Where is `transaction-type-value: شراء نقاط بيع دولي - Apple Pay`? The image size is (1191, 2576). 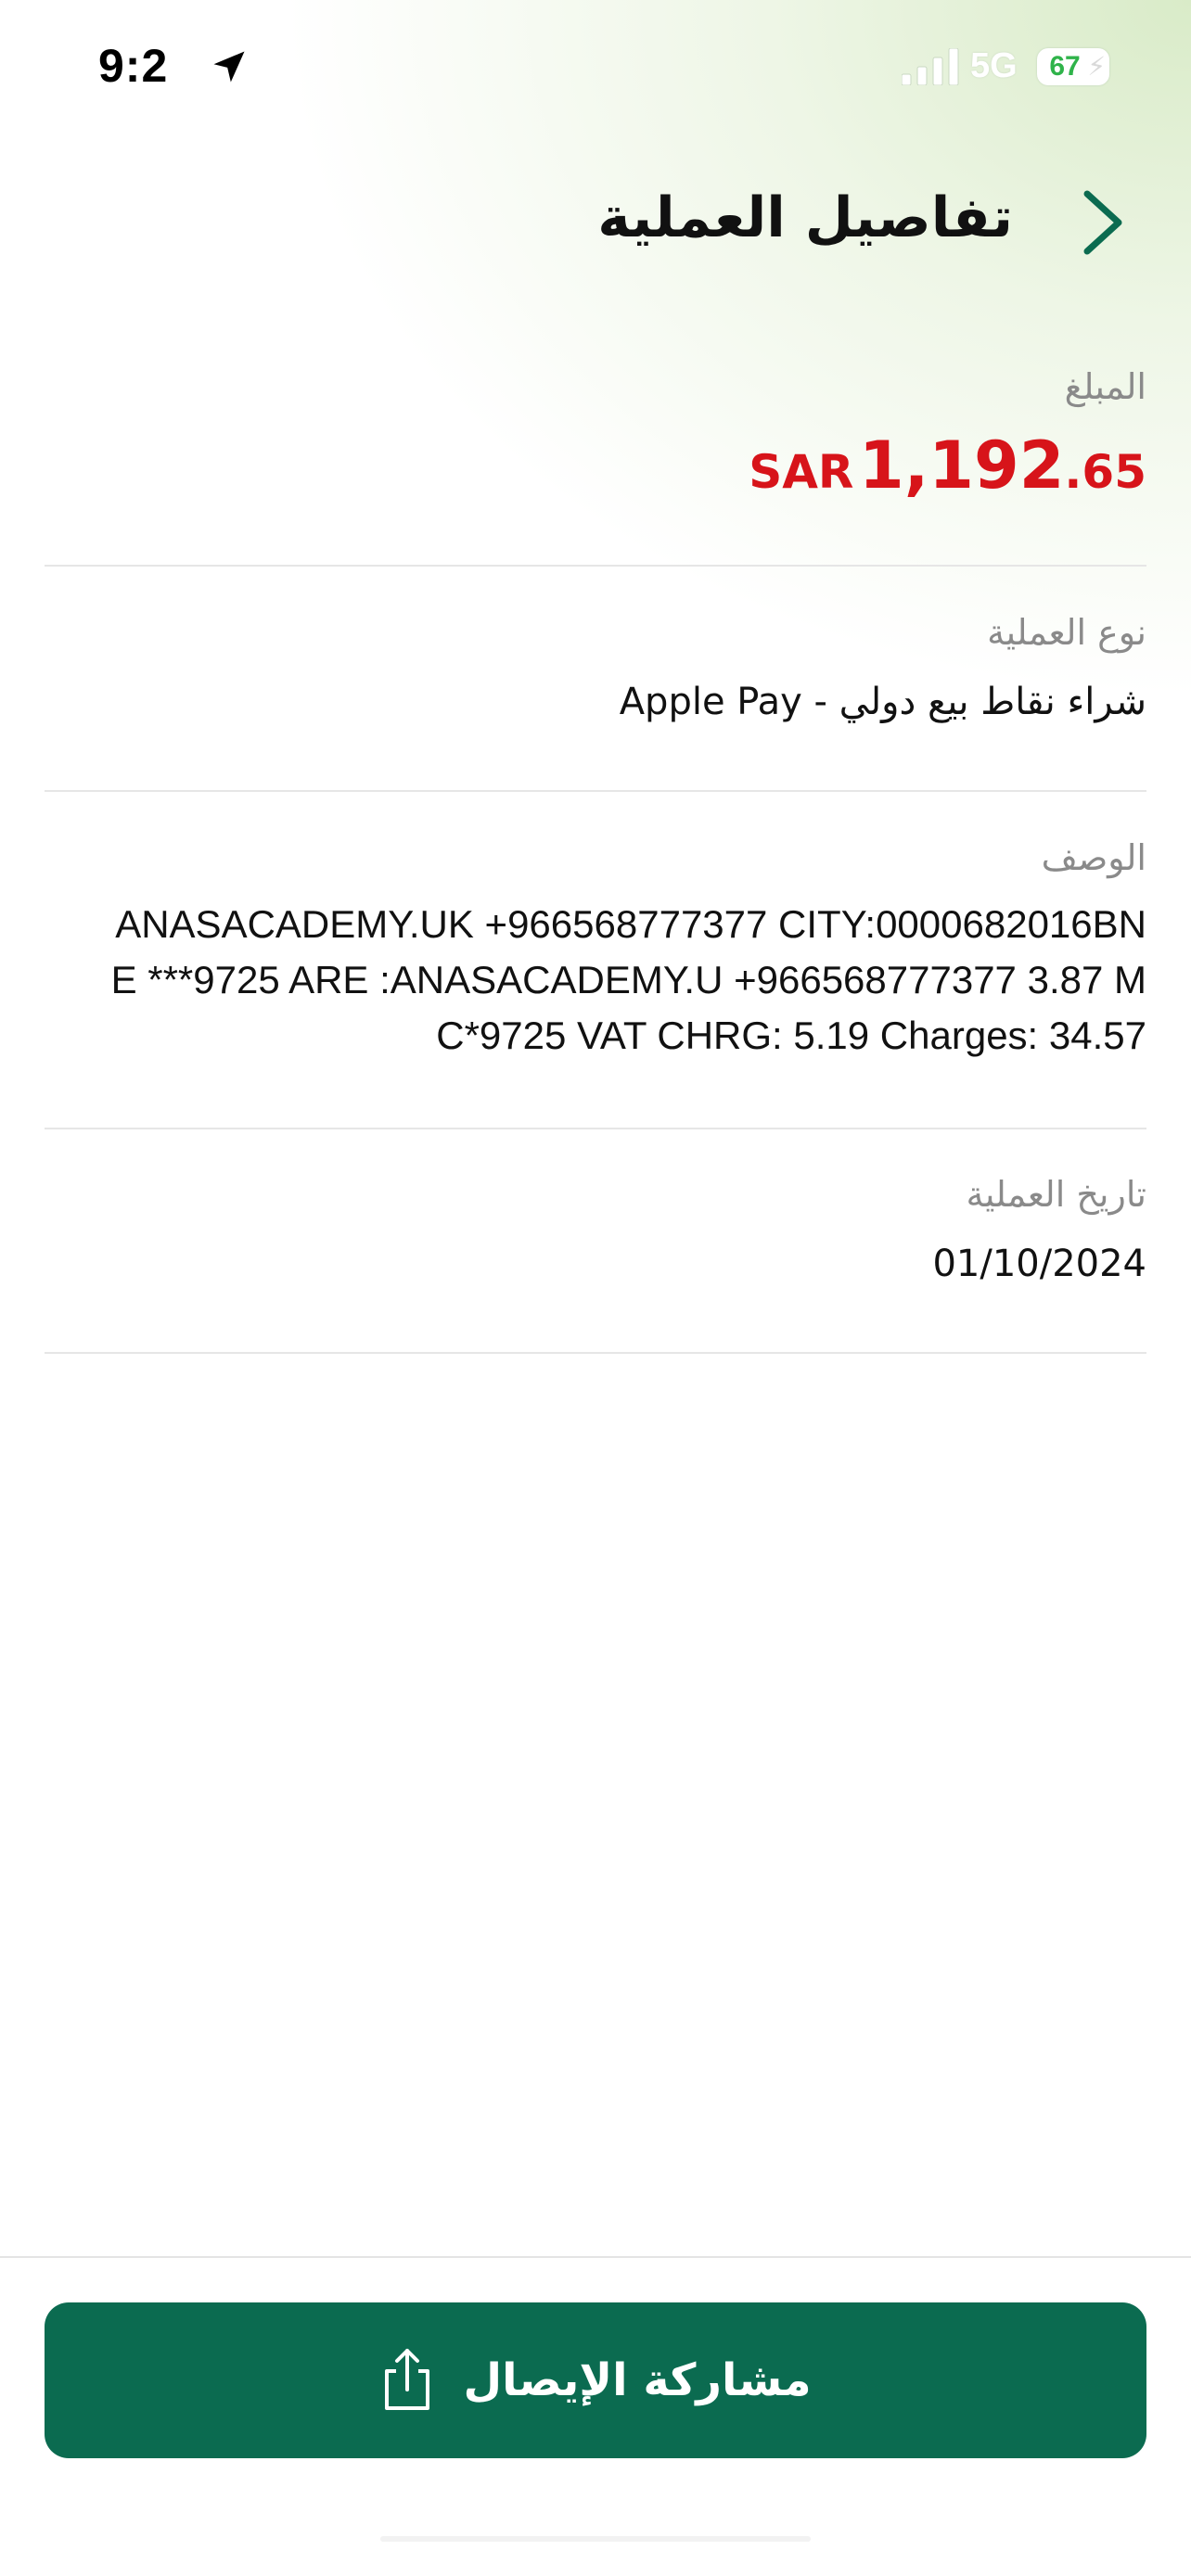 transaction-type-value: شراء نقاط بيع دولي - Apple Pay is located at coordinates (882, 702).